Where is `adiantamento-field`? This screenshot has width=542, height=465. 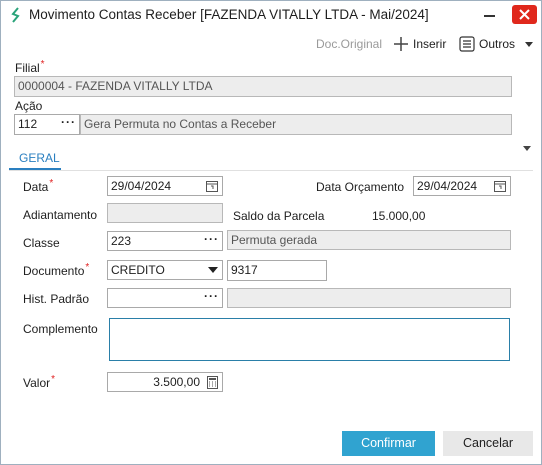 adiantamento-field is located at coordinates (165, 213).